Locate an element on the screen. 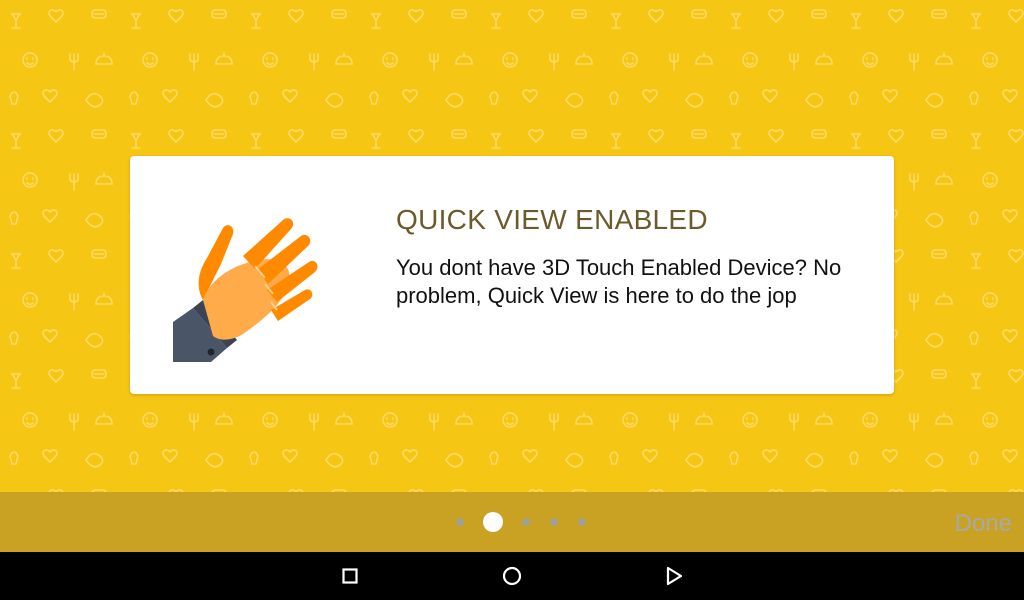 This screenshot has width=1024, height=600. triangle-icon is located at coordinates (674, 576).